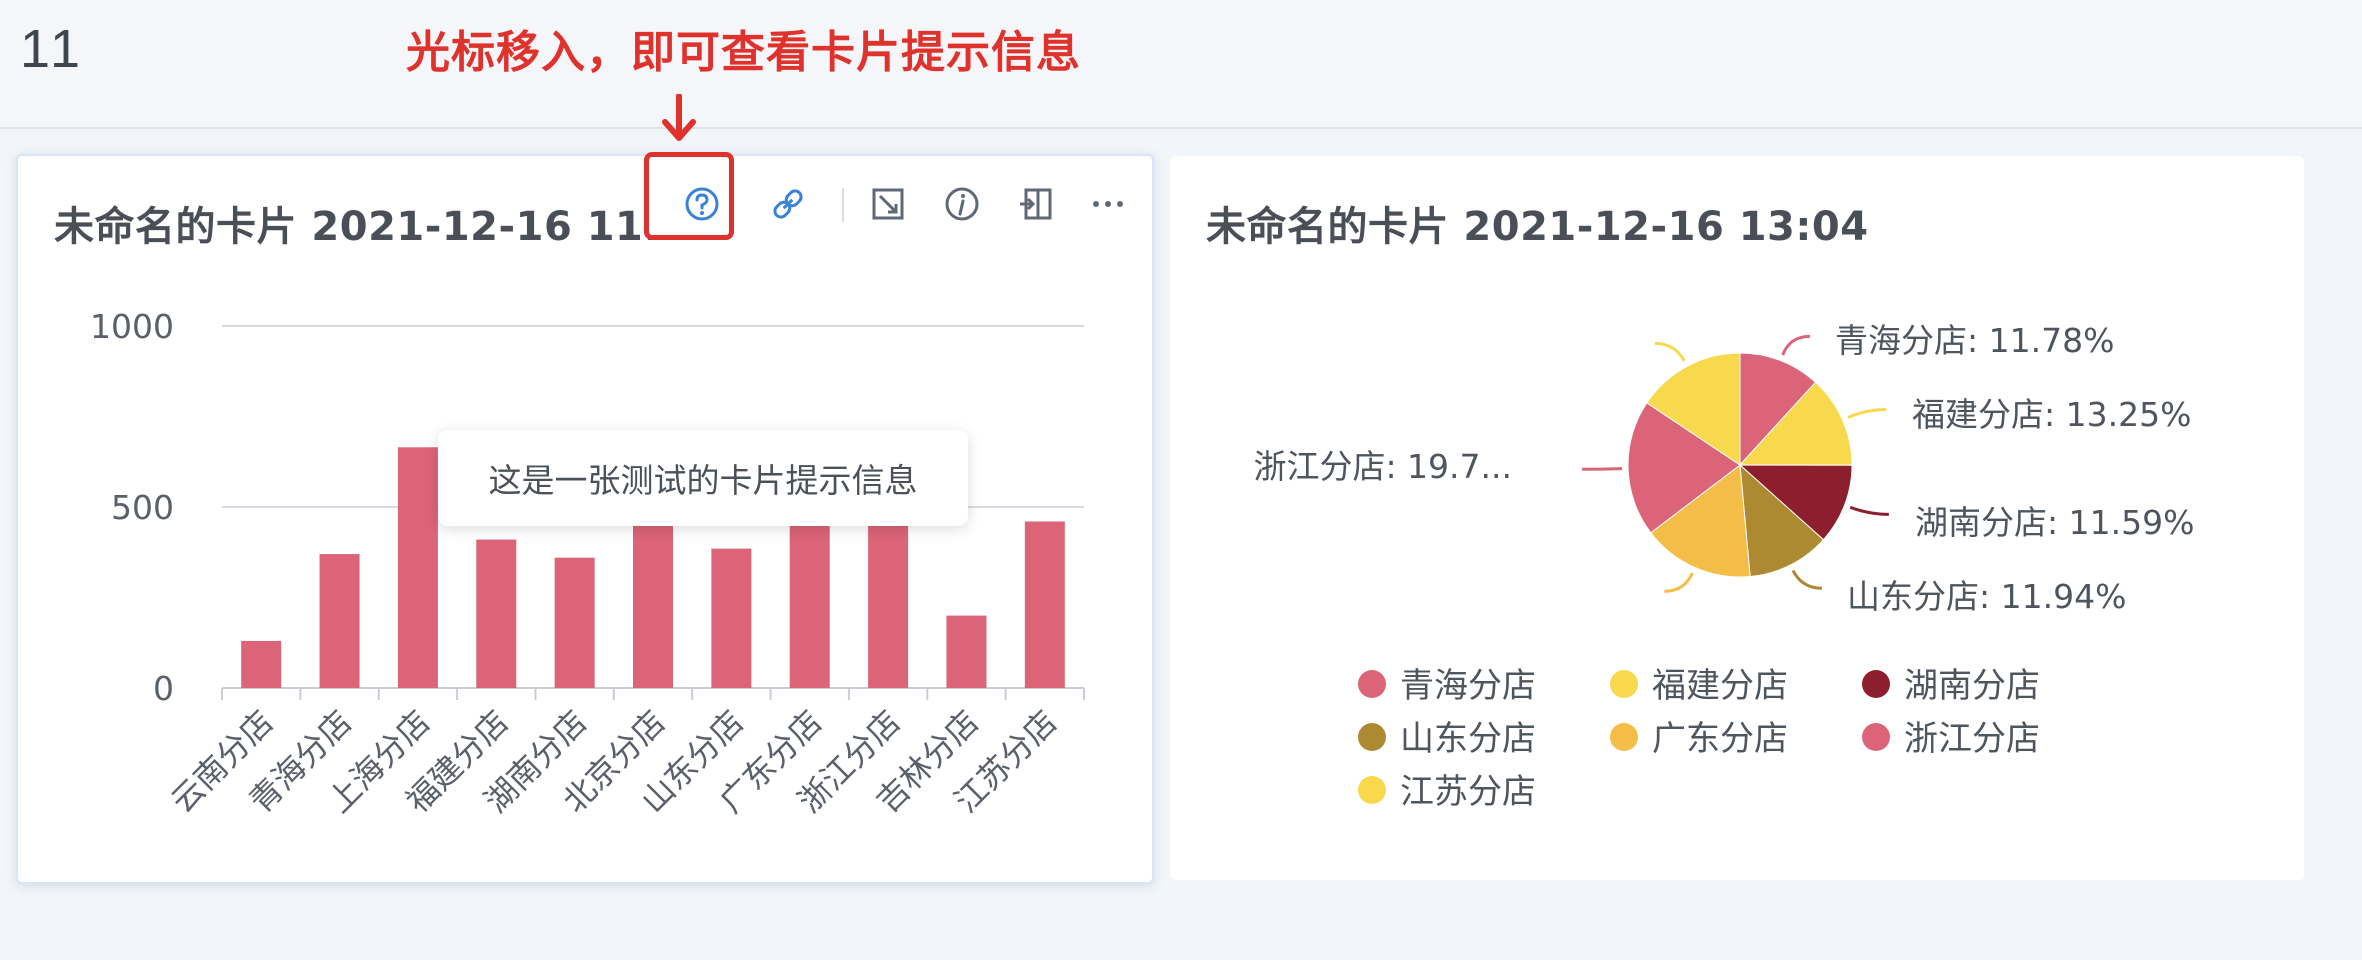  What do you see at coordinates (1972, 686) in the screenshot?
I see `legend-item: 湖南分店` at bounding box center [1972, 686].